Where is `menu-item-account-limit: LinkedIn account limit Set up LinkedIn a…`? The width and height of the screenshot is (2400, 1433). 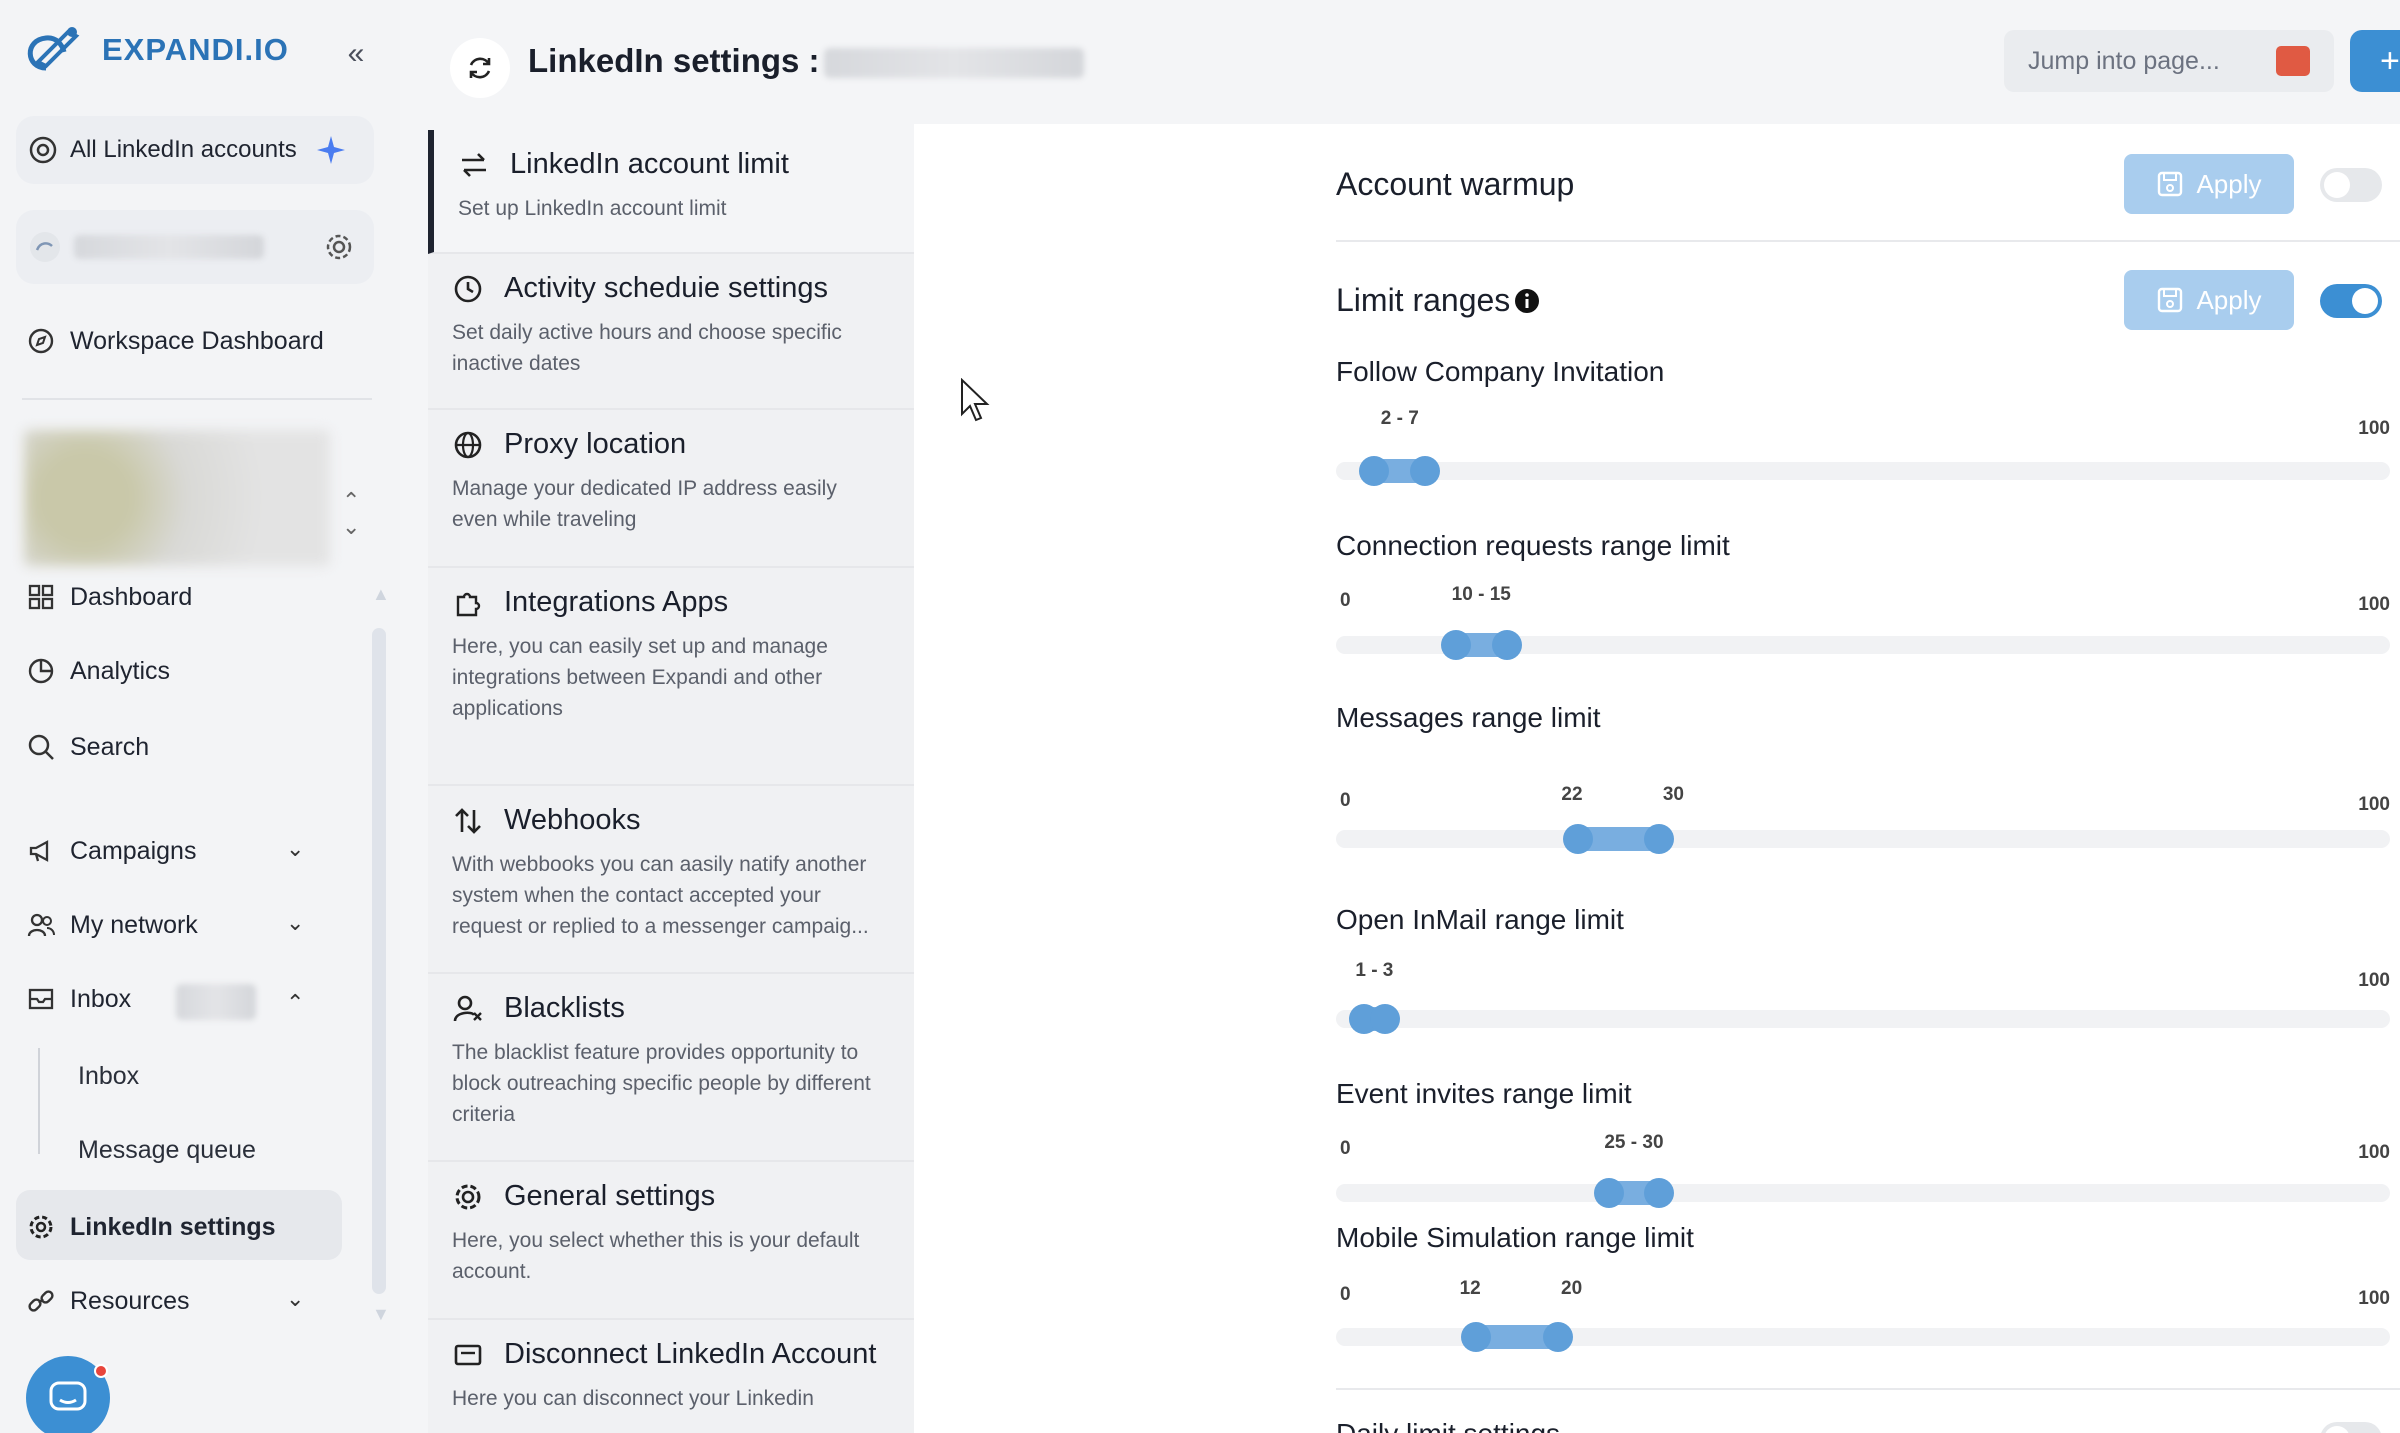 menu-item-account-limit: LinkedIn account limit Set up LinkedIn a… is located at coordinates (671, 192).